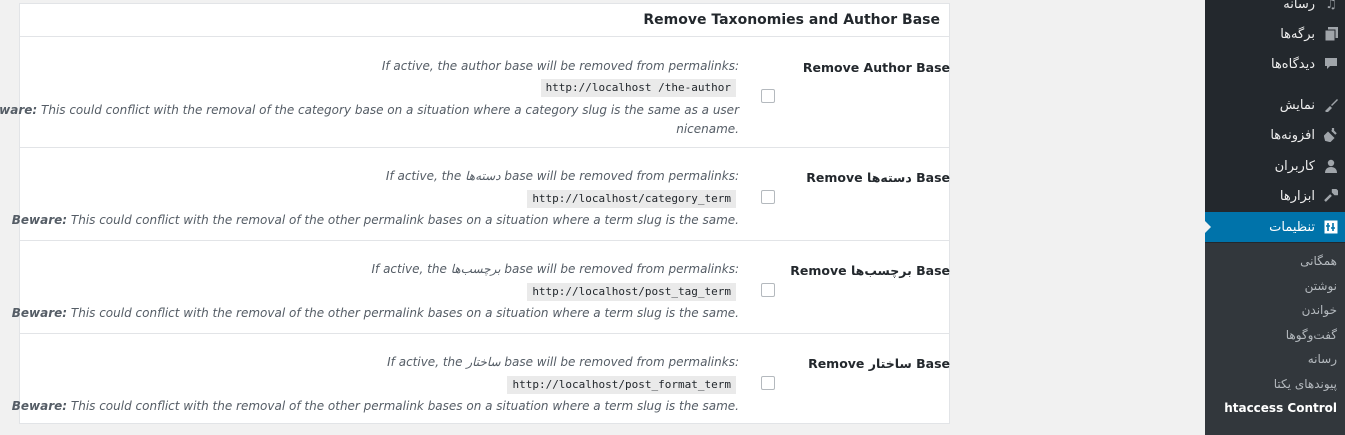 This screenshot has width=1345, height=435. Describe the element at coordinates (631, 199) in the screenshot. I see `permalink-example: http://localhost/category_term` at that location.